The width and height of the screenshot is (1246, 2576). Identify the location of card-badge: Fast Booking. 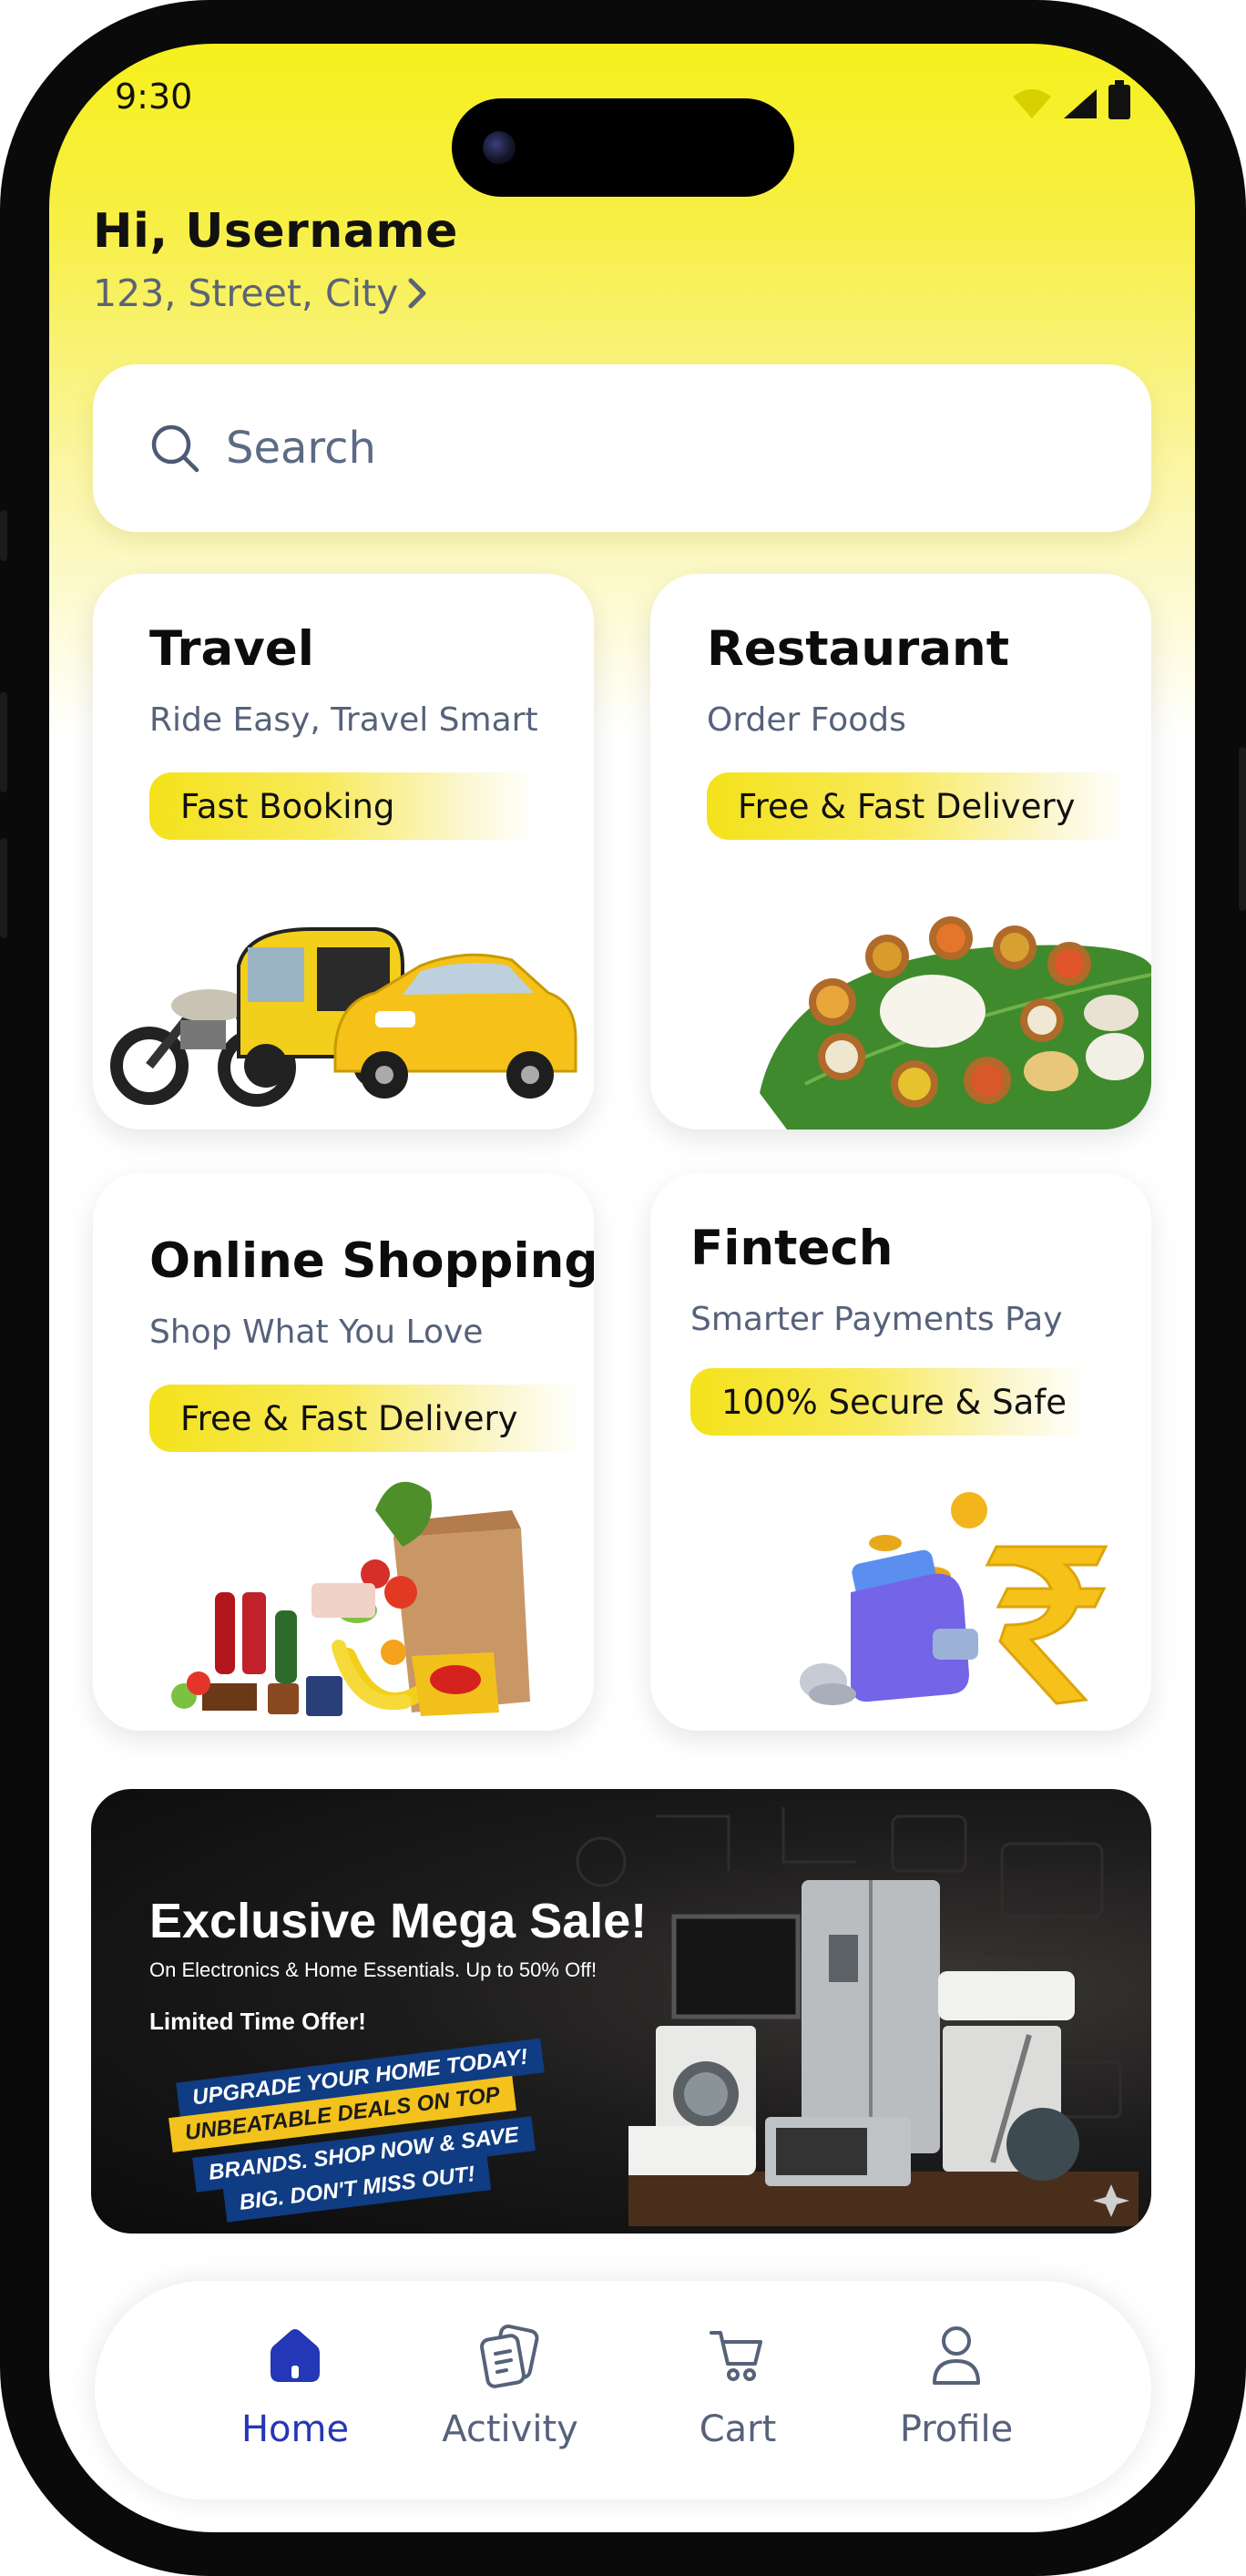
(343, 806).